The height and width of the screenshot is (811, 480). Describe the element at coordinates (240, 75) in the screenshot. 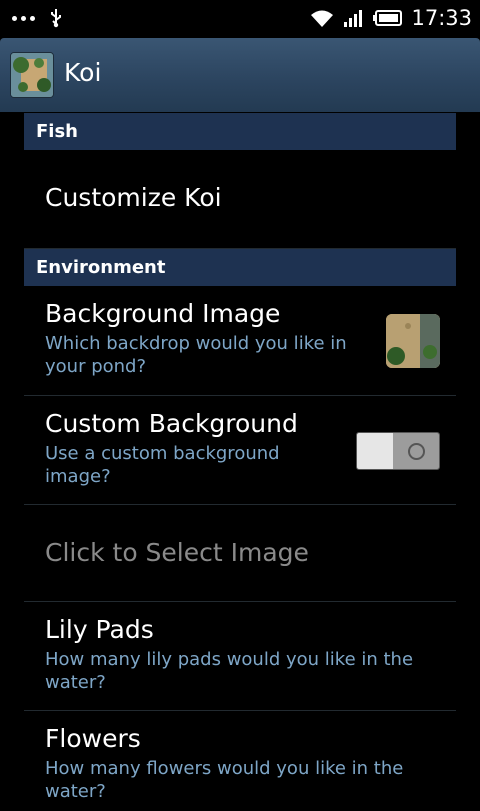

I see `action-bar: Koi` at that location.